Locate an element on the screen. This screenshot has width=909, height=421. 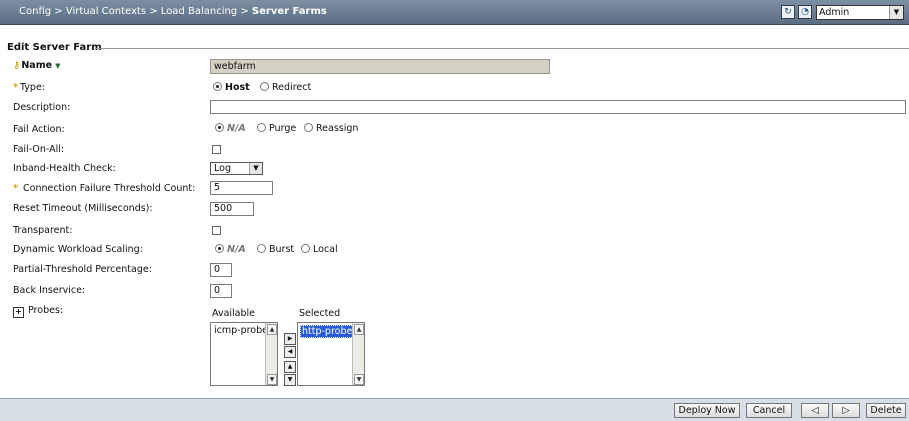
cancel-button: Cancel is located at coordinates (769, 410).